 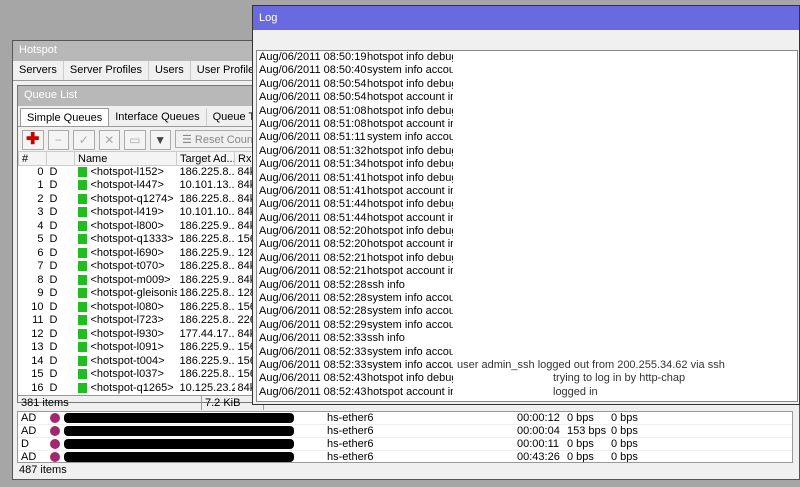 What do you see at coordinates (527, 84) in the screenshot?
I see `log-entry: Aug/06/2011 08:50:54 hotspot info debug` at bounding box center [527, 84].